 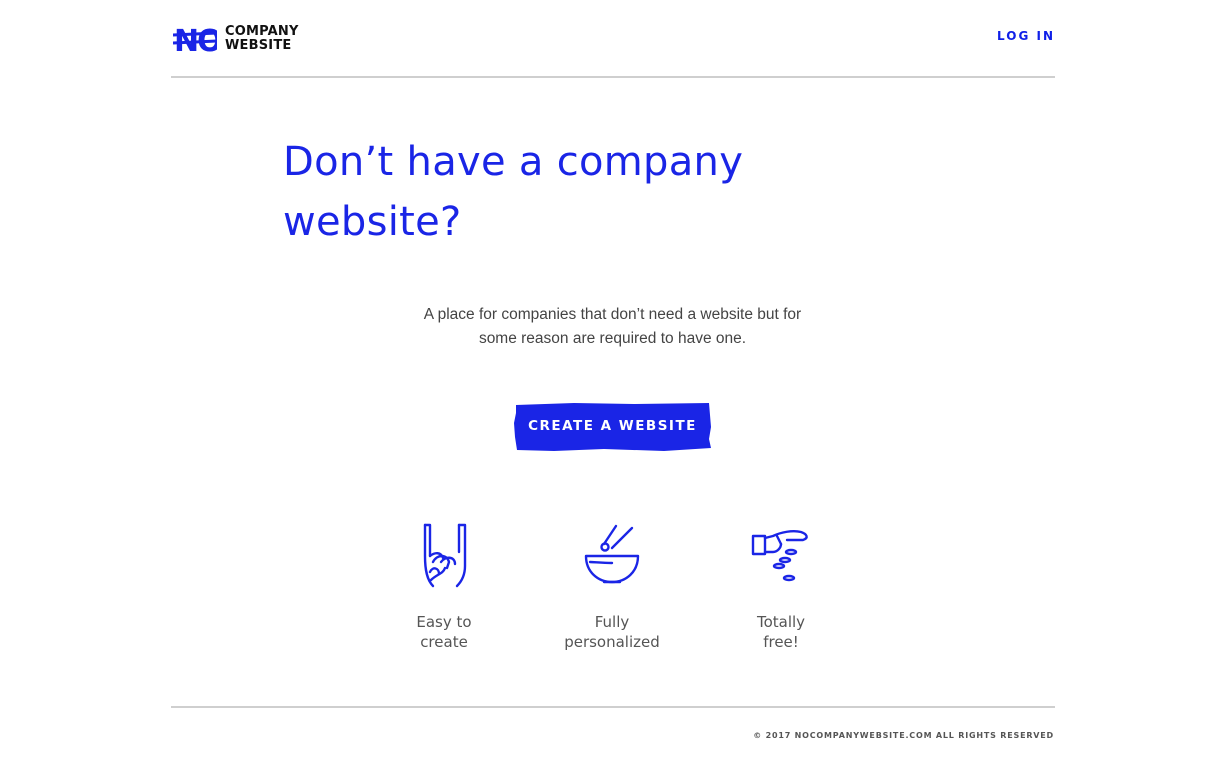 I want to click on cta-label: CREATE A WEBSITE, so click(x=612, y=426).